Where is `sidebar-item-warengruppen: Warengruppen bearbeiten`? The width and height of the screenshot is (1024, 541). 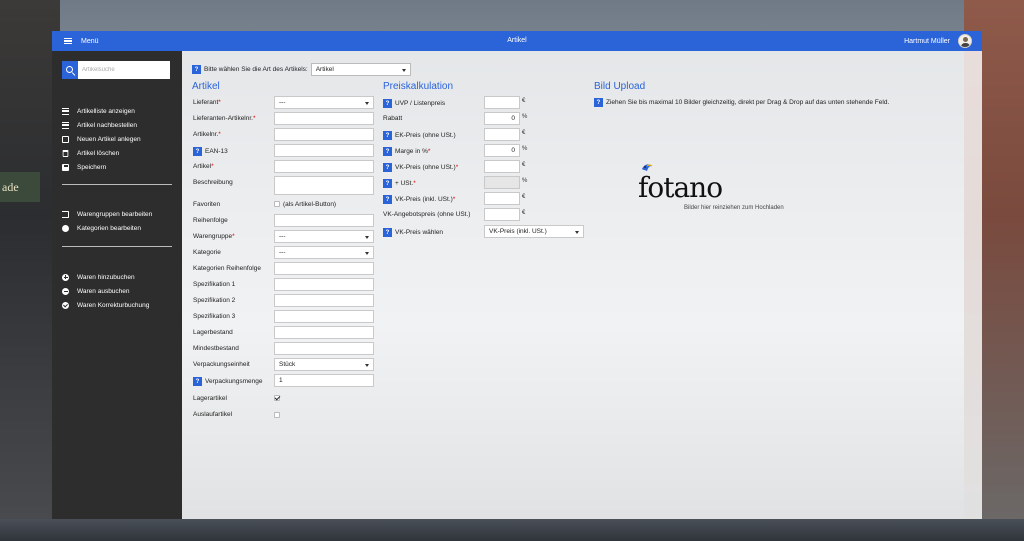 sidebar-item-warengruppen: Warengruppen bearbeiten is located at coordinates (117, 214).